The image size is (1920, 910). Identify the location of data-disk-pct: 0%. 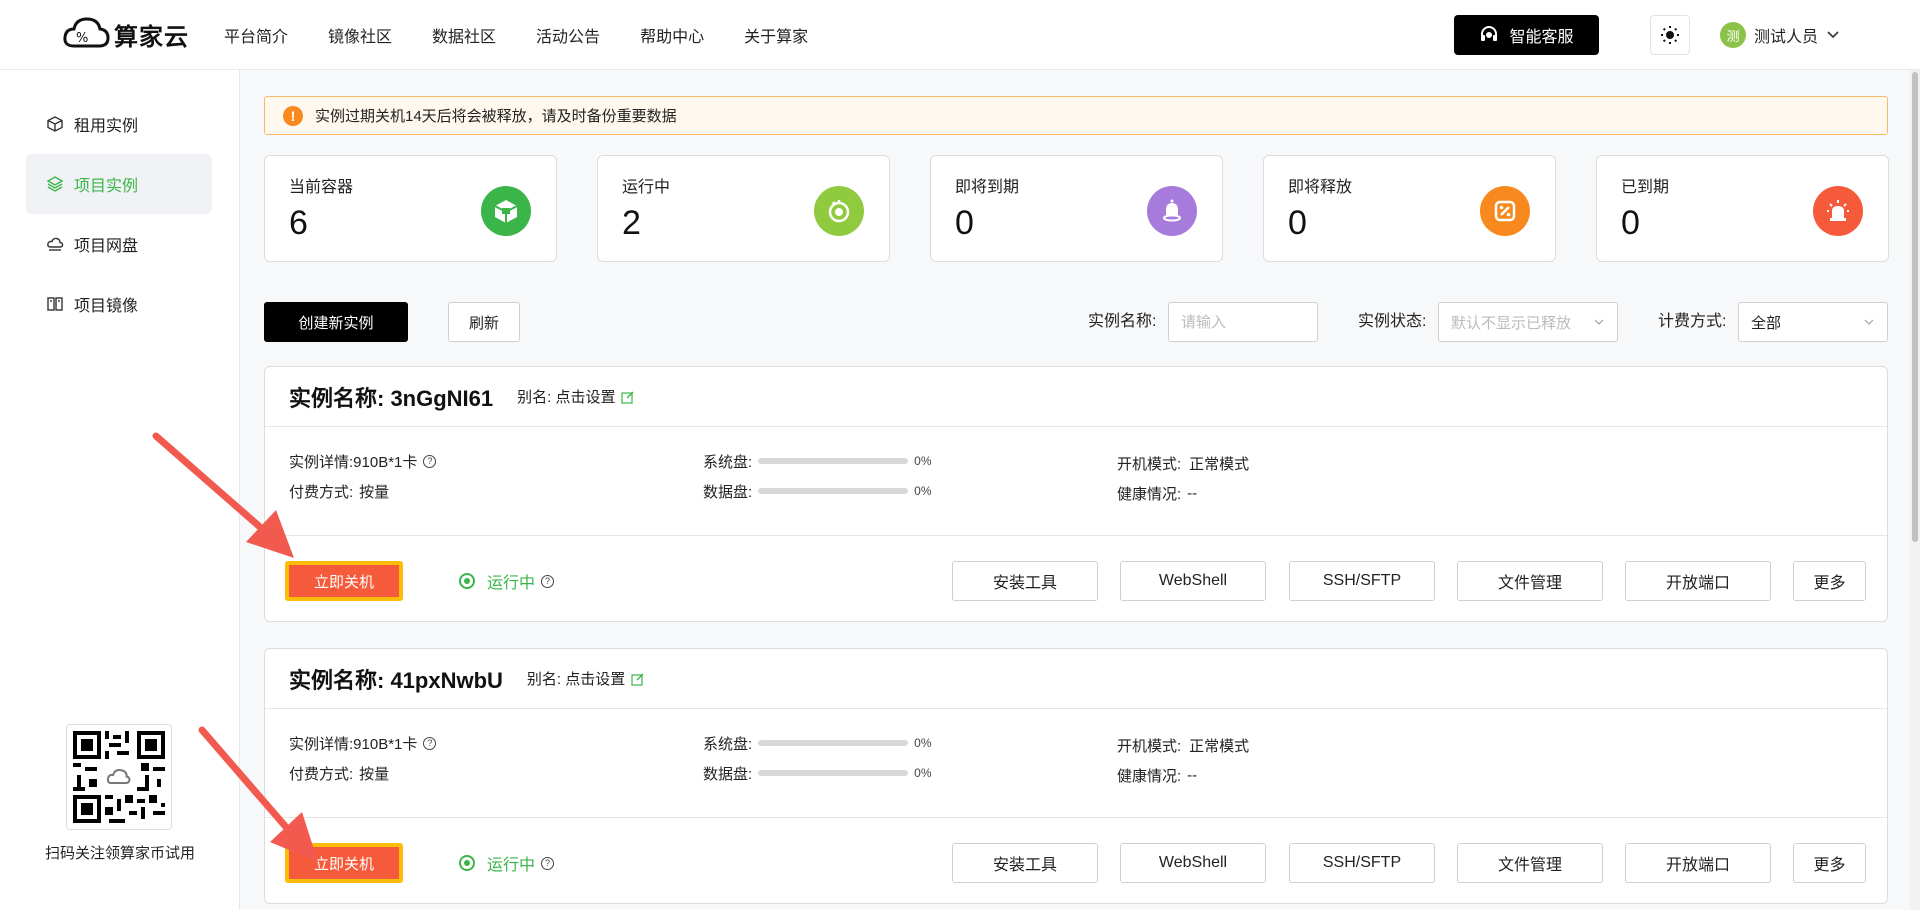
(923, 773).